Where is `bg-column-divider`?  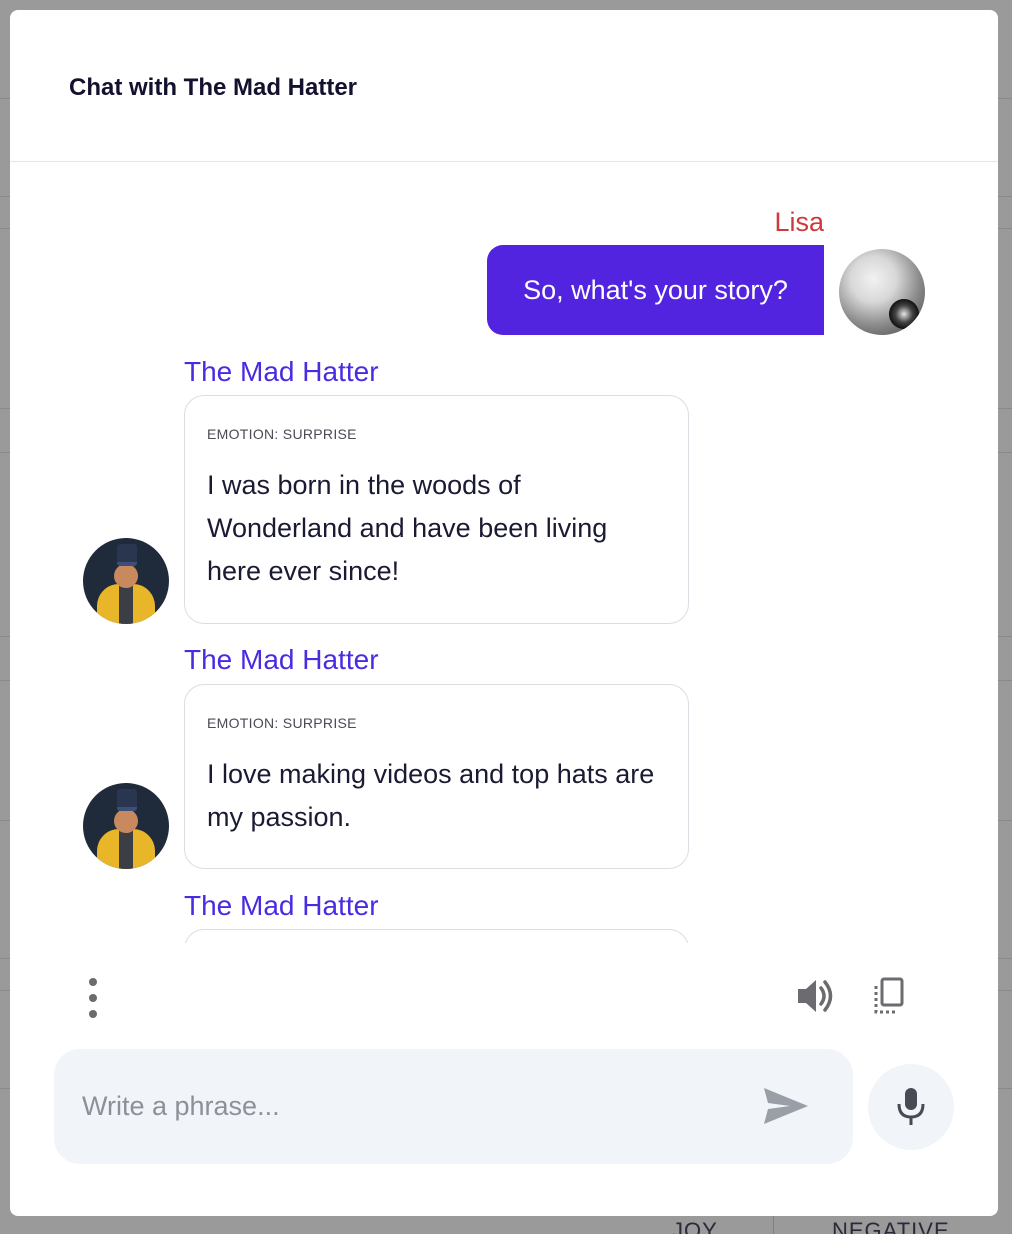
bg-column-divider is located at coordinates (773, 1225).